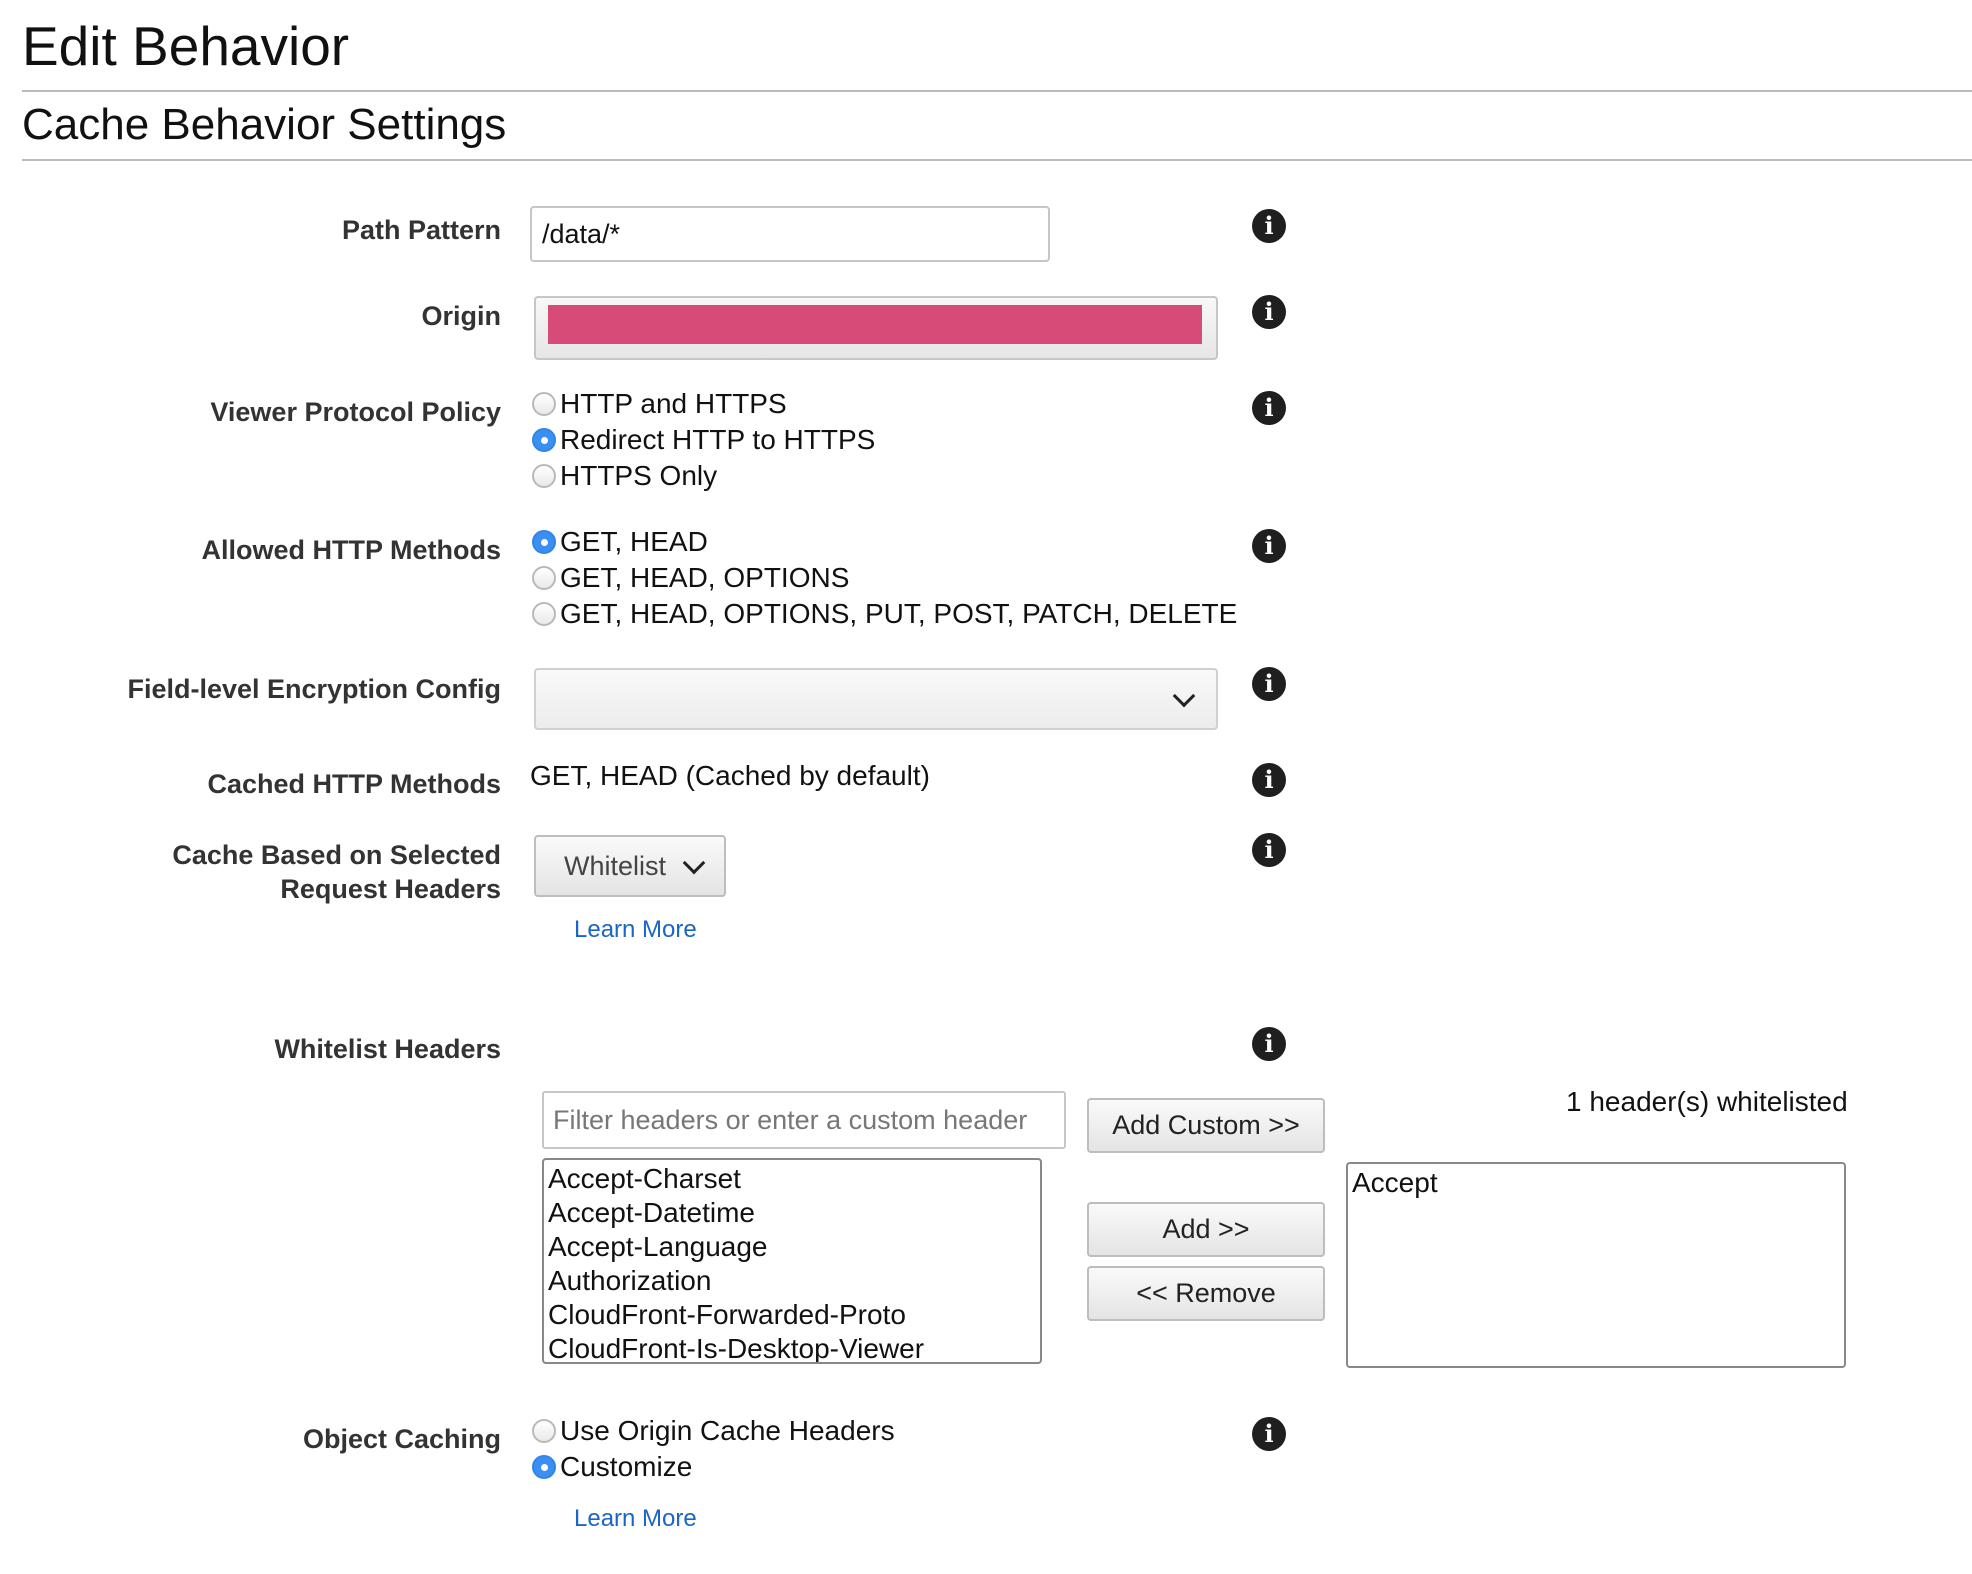 The width and height of the screenshot is (1972, 1574). Describe the element at coordinates (790, 234) in the screenshot. I see `path-pattern-input: /data/*` at that location.